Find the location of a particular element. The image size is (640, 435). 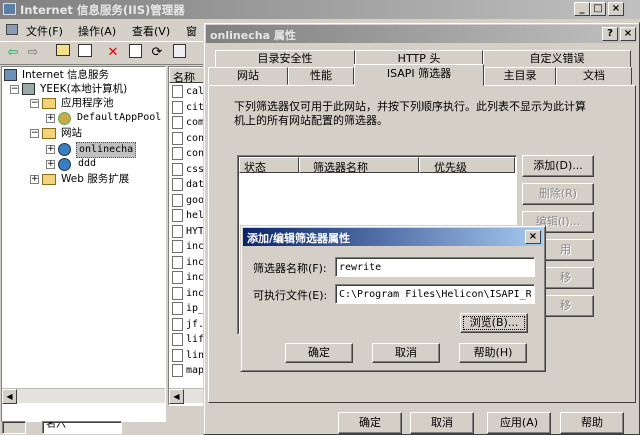

iis-minimize-button: _ is located at coordinates (582, 9).